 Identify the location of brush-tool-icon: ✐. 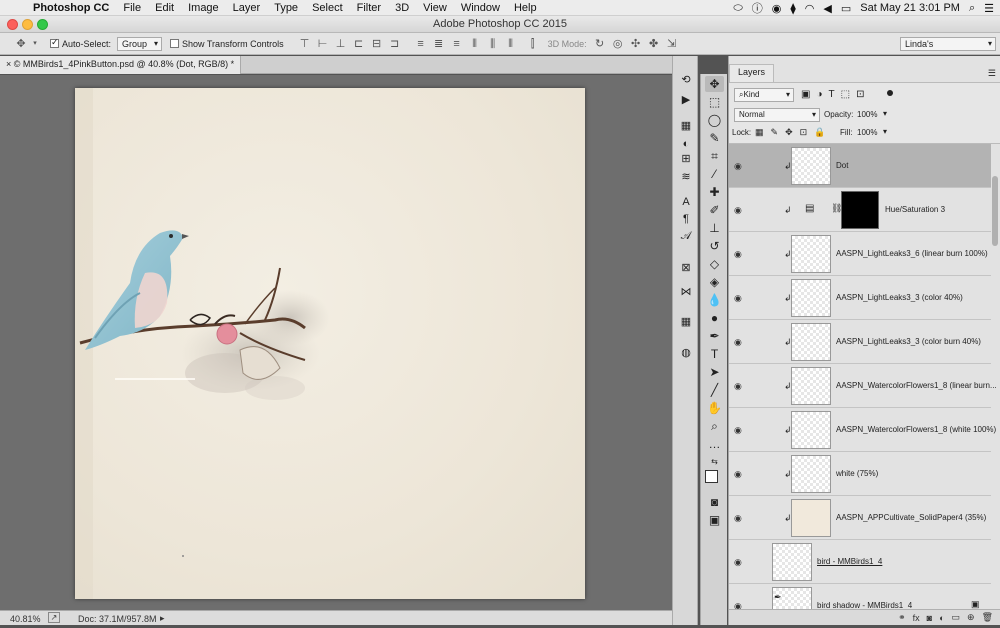
(714, 210).